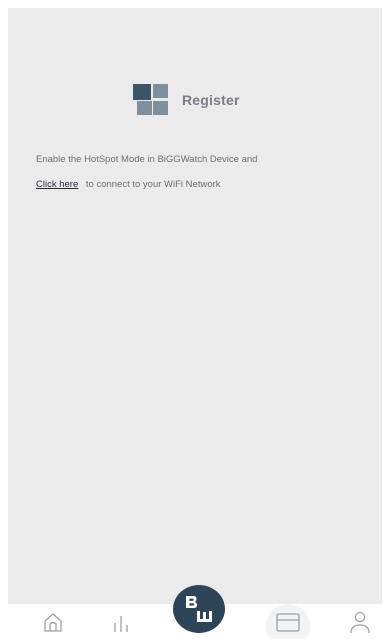 This screenshot has width=383, height=639. I want to click on card-icon, so click(288, 622).